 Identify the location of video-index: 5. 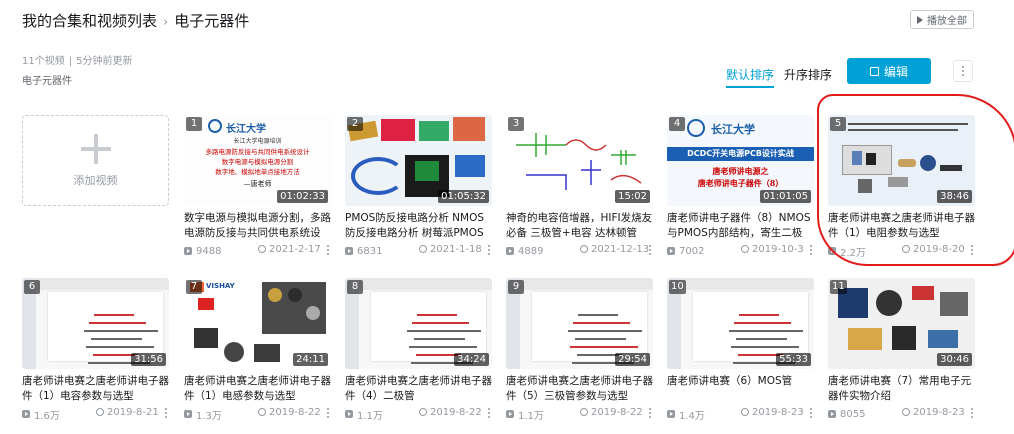
(838, 124).